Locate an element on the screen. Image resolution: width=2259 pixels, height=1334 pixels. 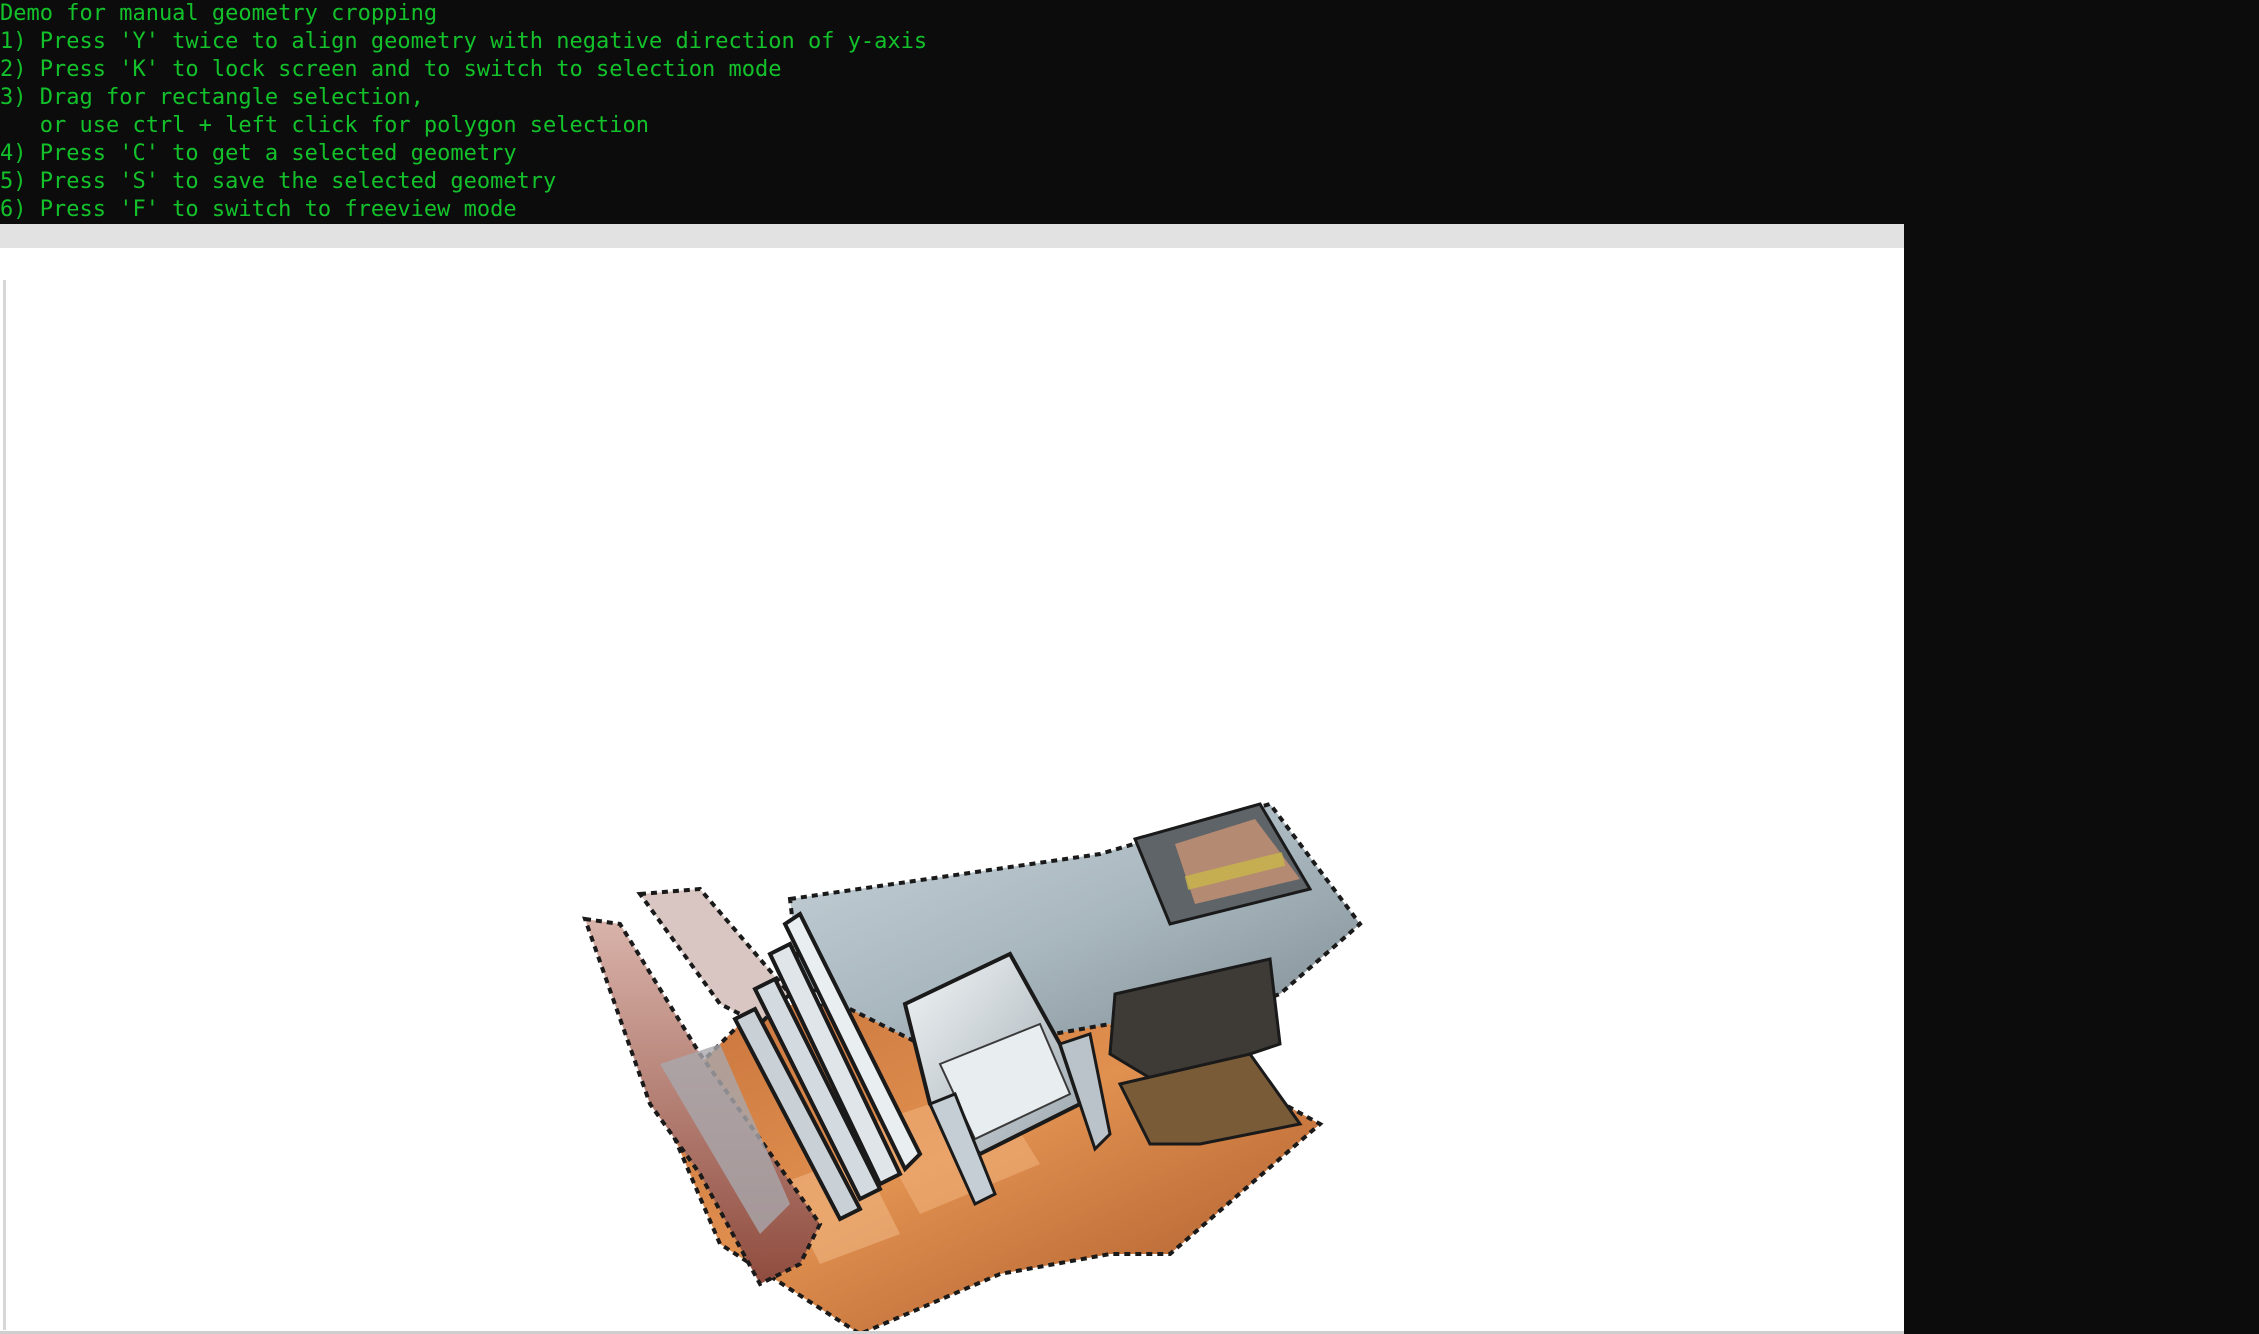
viewer-title-bar is located at coordinates (952, 236).